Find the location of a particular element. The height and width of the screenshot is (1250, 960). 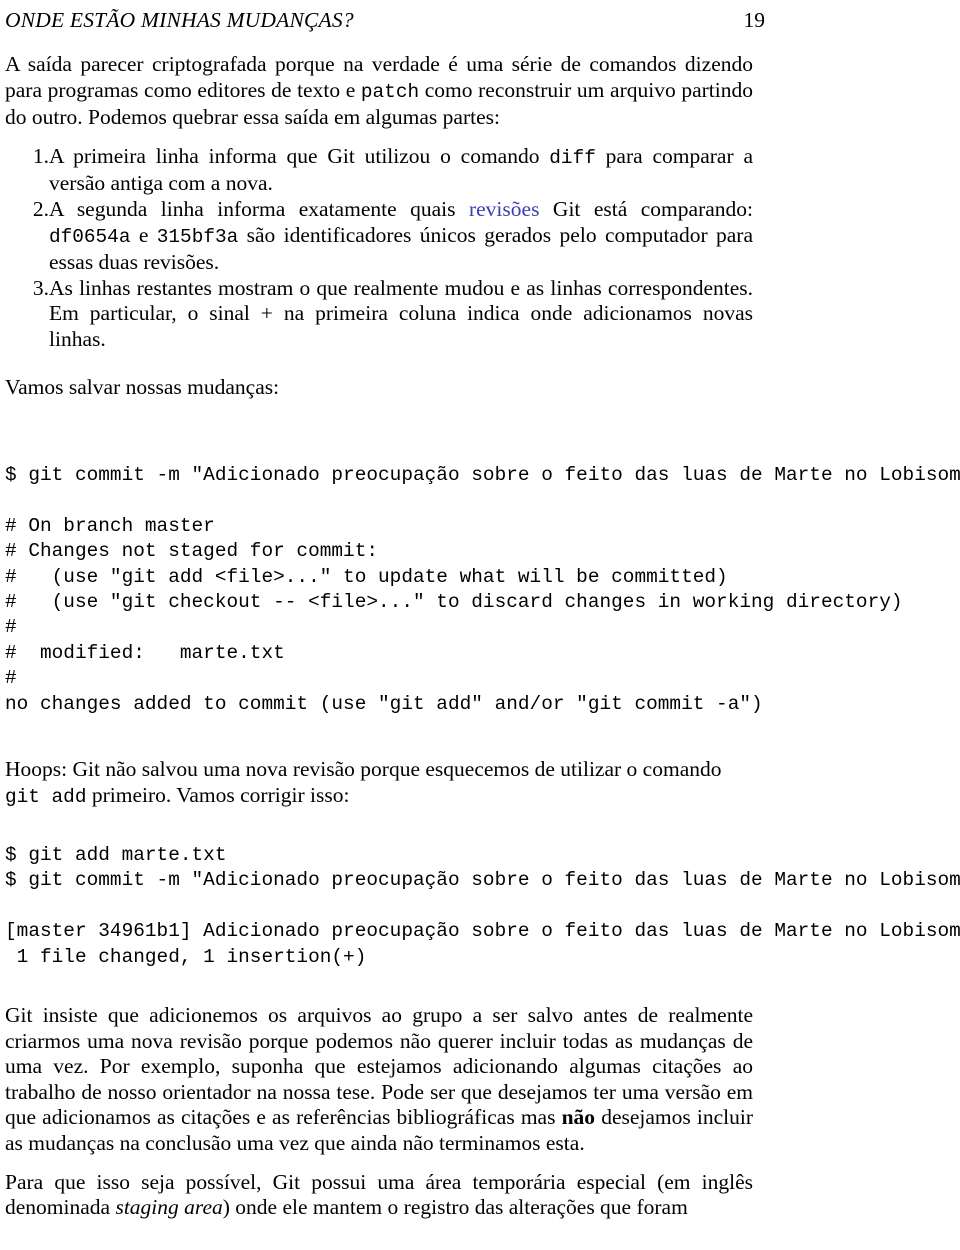

page-header-title: ONDE ESTÃO MINHAS MUDANÇAS? is located at coordinates (179, 20).